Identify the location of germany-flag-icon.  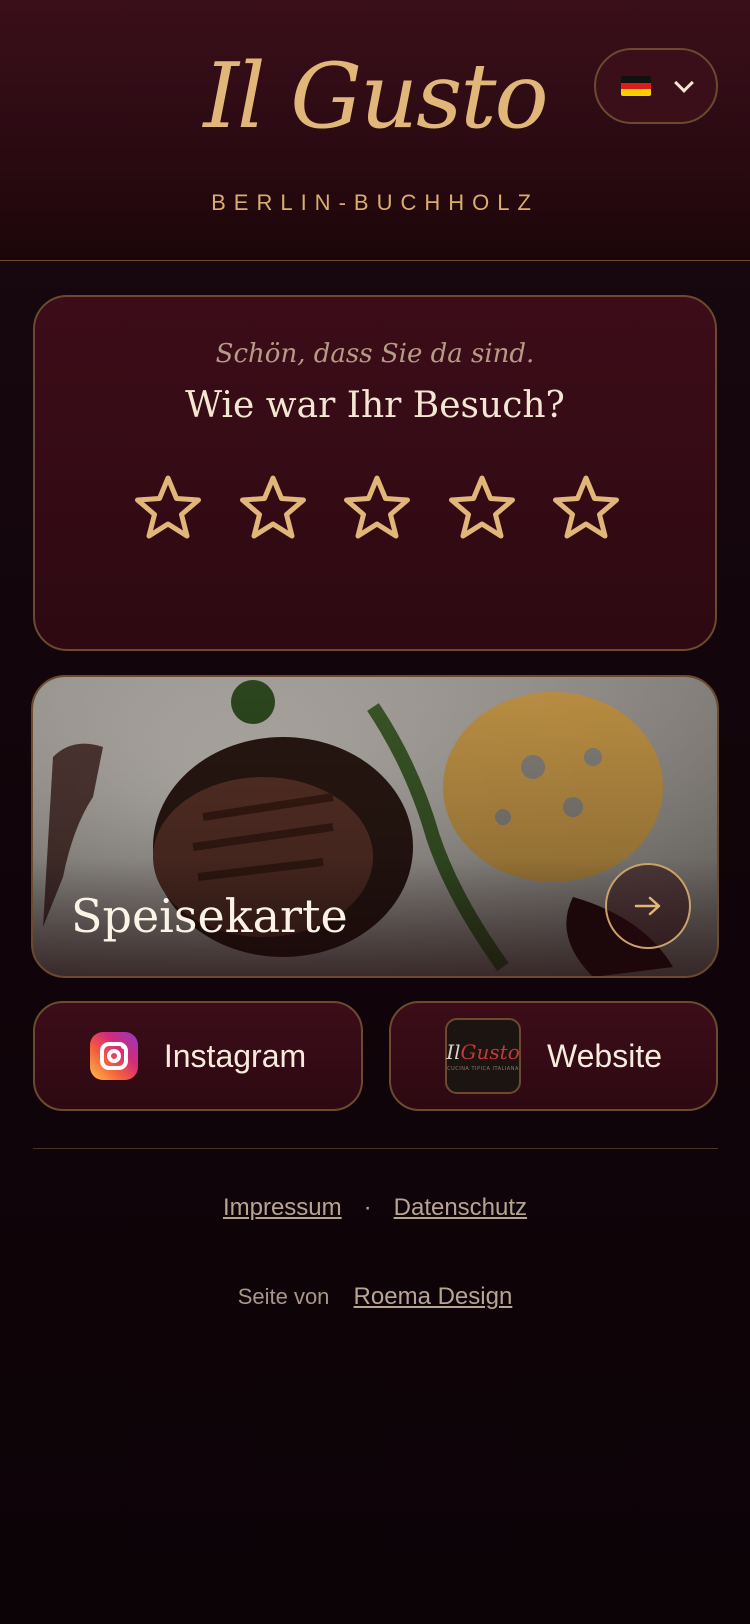
(636, 86).